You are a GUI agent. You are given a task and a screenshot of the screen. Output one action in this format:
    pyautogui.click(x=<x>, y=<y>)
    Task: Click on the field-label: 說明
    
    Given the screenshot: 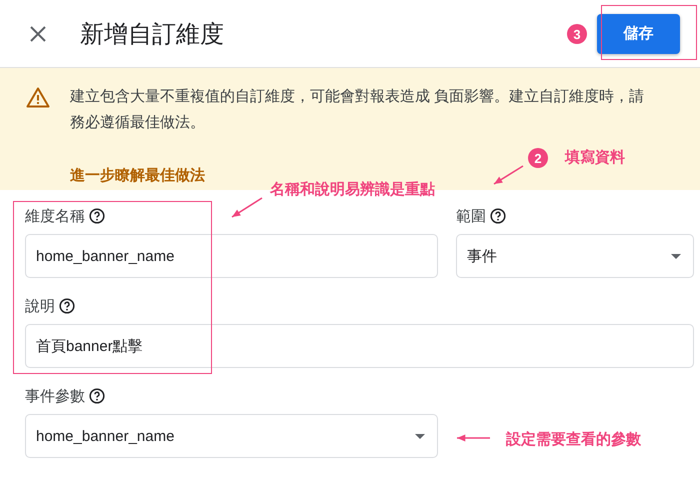 What is the action you would take?
    pyautogui.click(x=40, y=306)
    